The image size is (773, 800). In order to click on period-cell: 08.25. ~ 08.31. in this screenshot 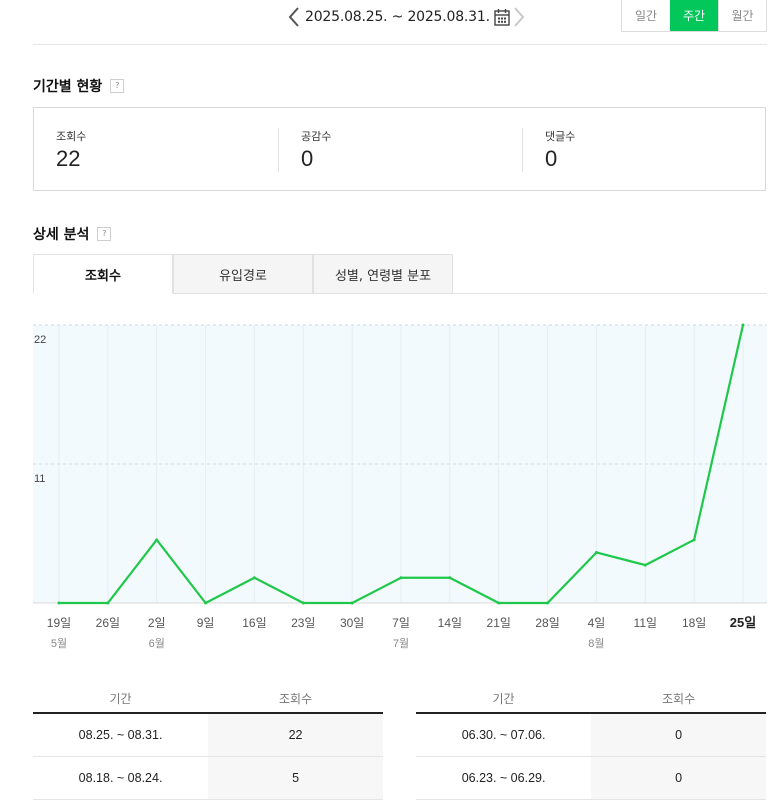, I will do `click(121, 735)`.